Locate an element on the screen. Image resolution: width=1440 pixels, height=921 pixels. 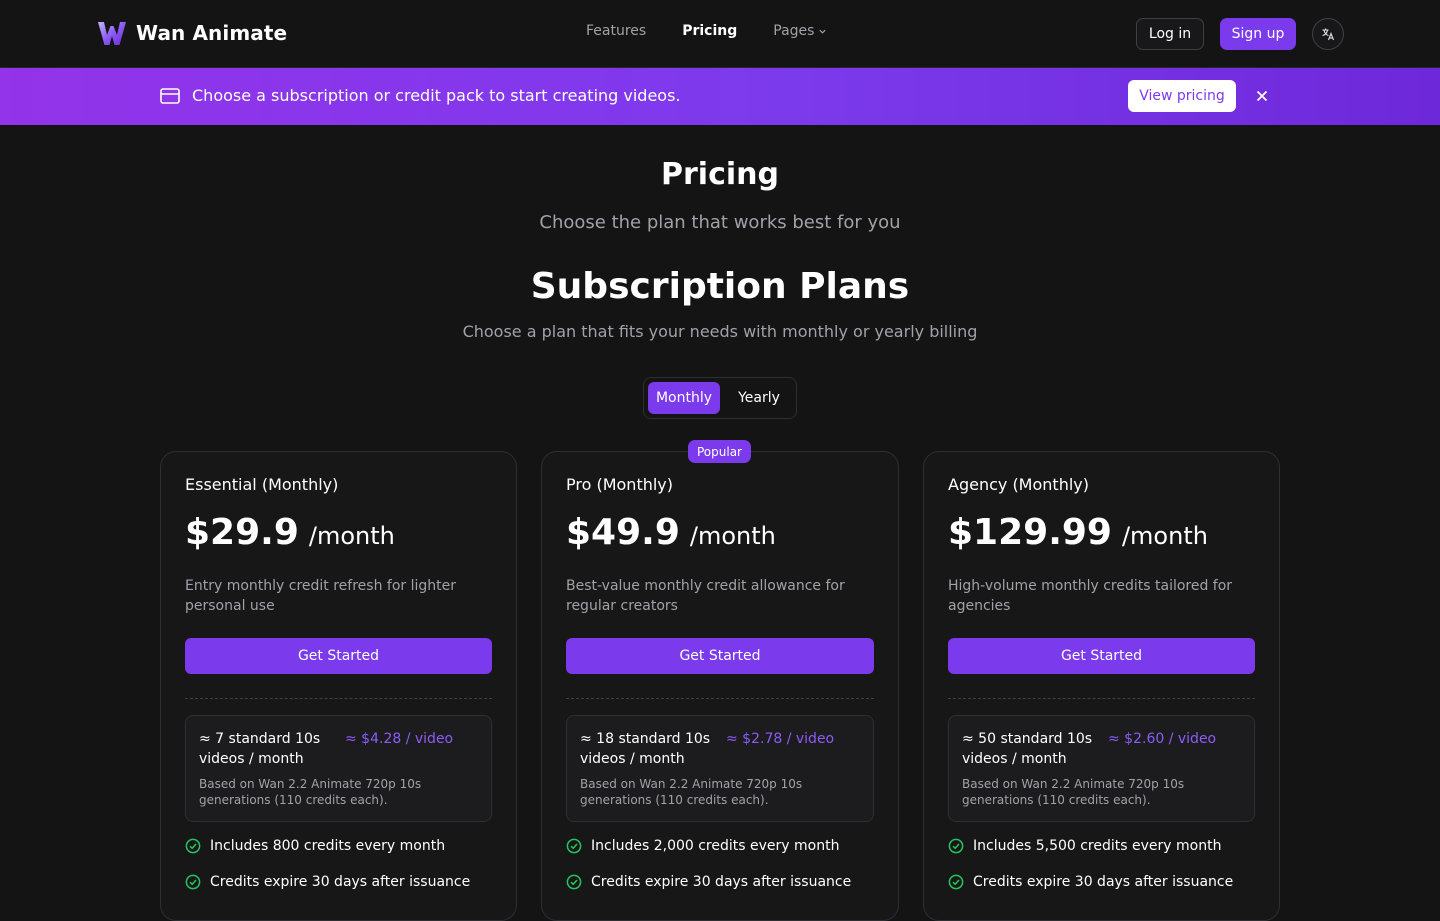
section-title: Subscription Plans is located at coordinates (720, 286).